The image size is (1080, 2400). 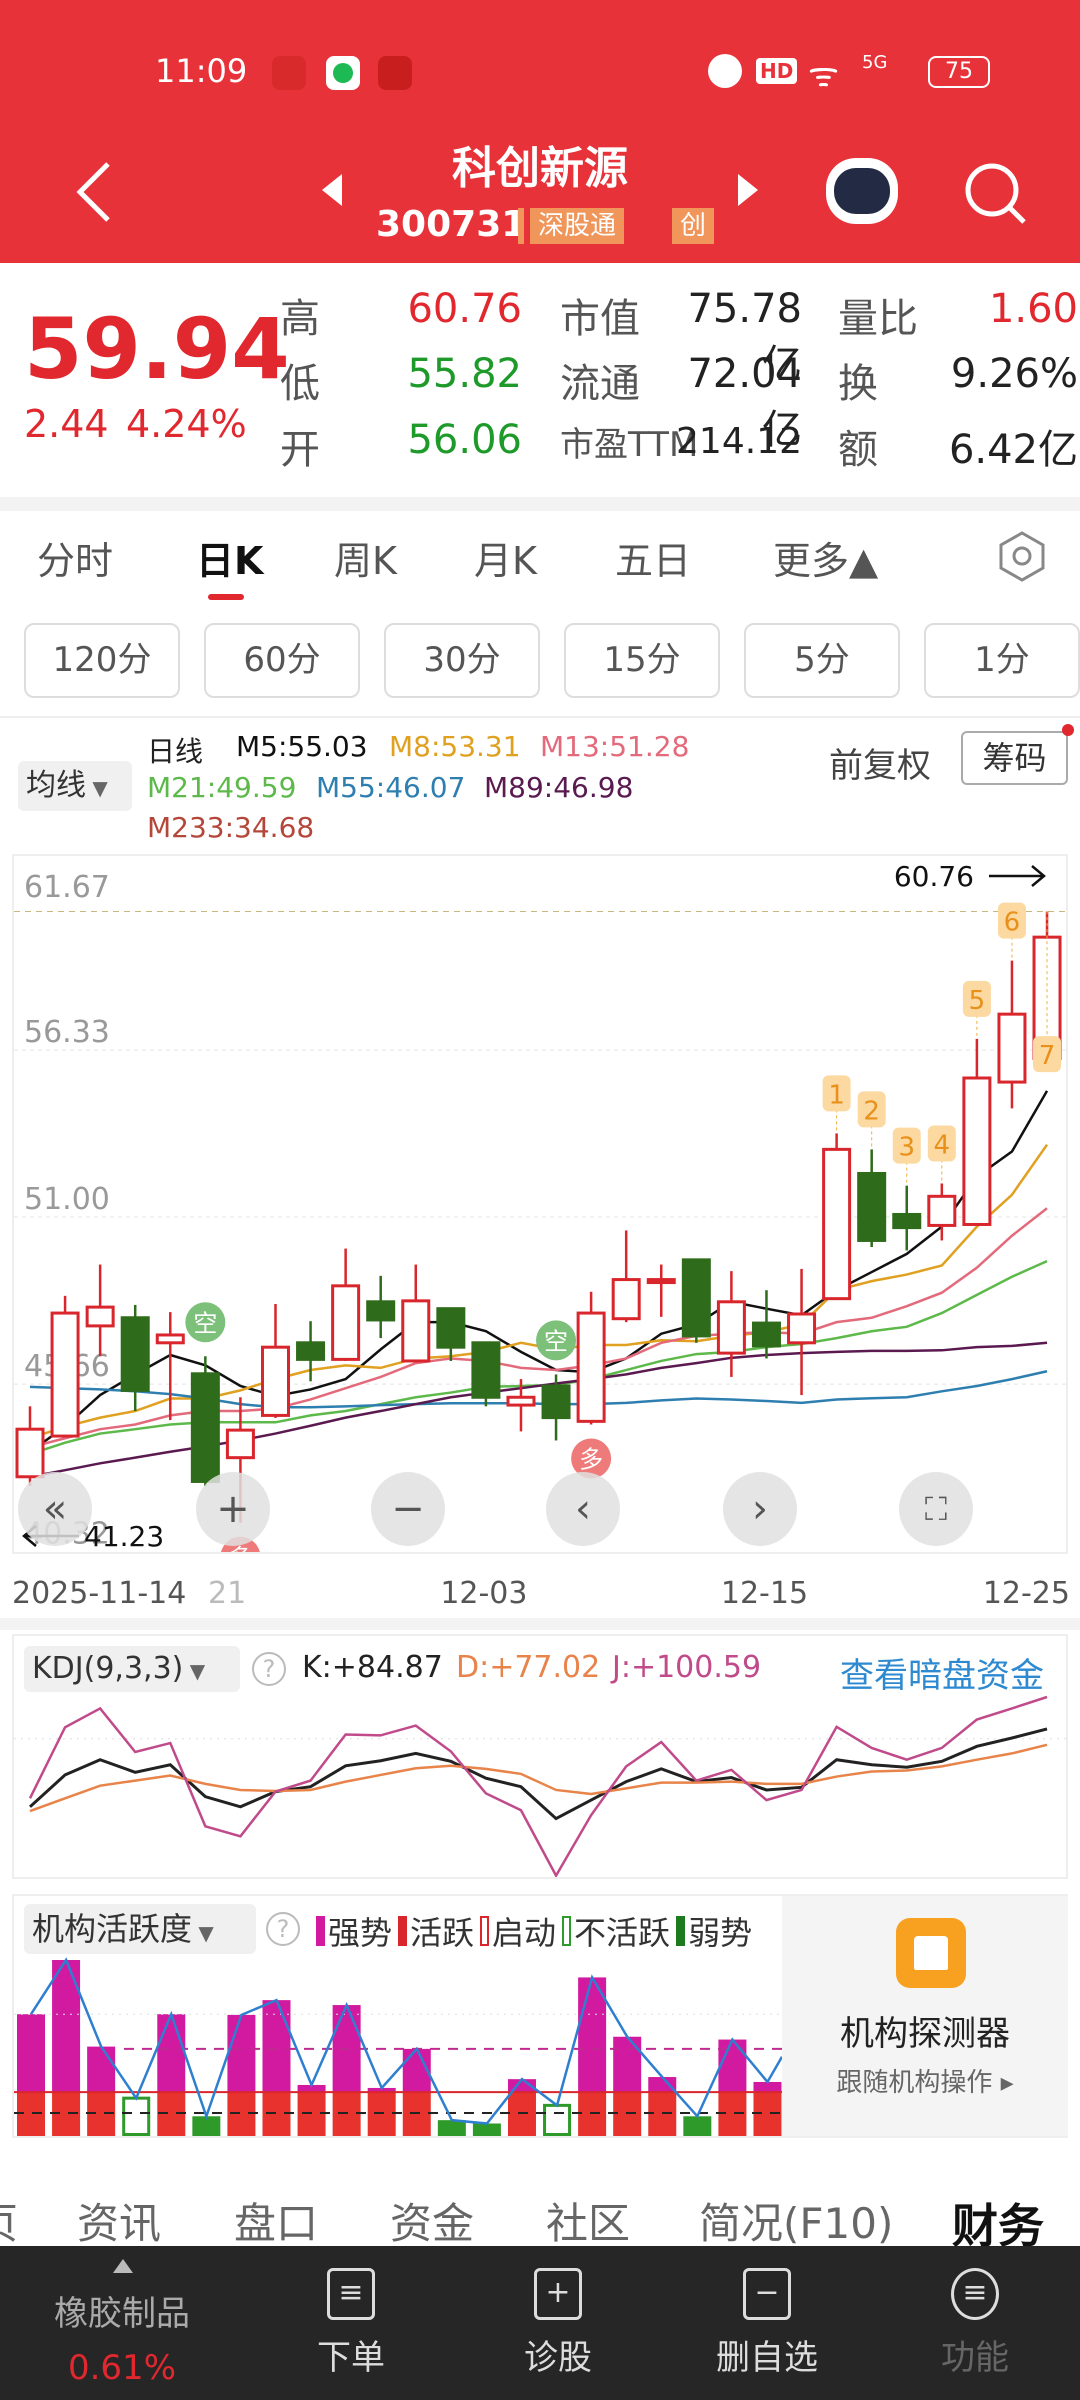 I want to click on tab-0: 分时, so click(x=75, y=557).